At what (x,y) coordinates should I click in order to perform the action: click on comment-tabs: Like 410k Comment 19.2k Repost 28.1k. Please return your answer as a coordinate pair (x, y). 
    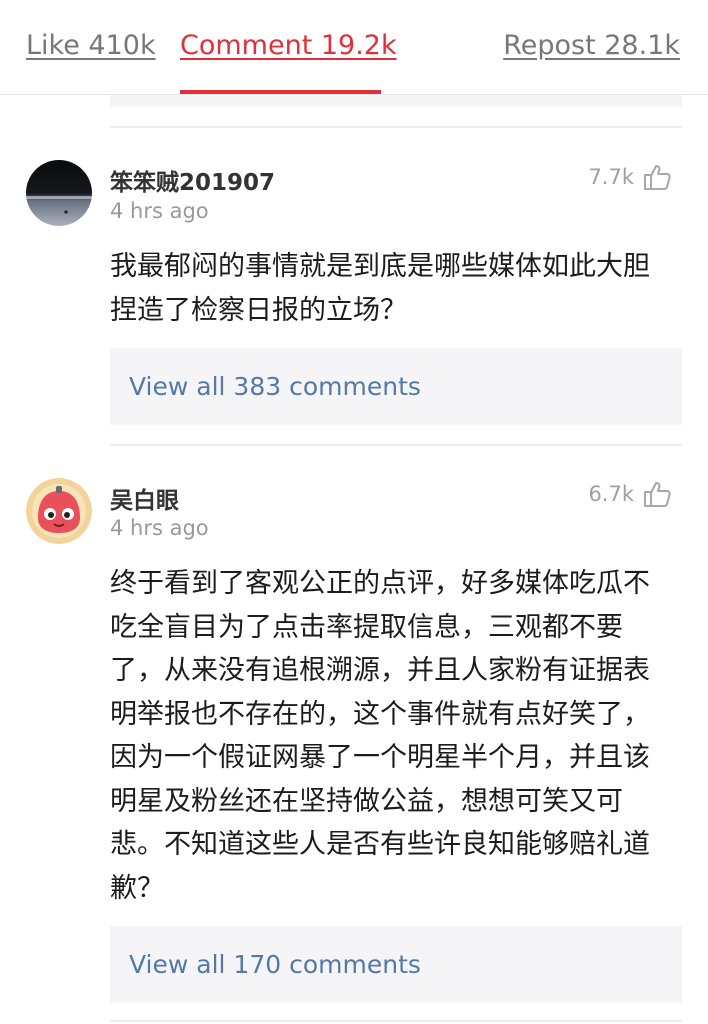
    Looking at the image, I should click on (354, 47).